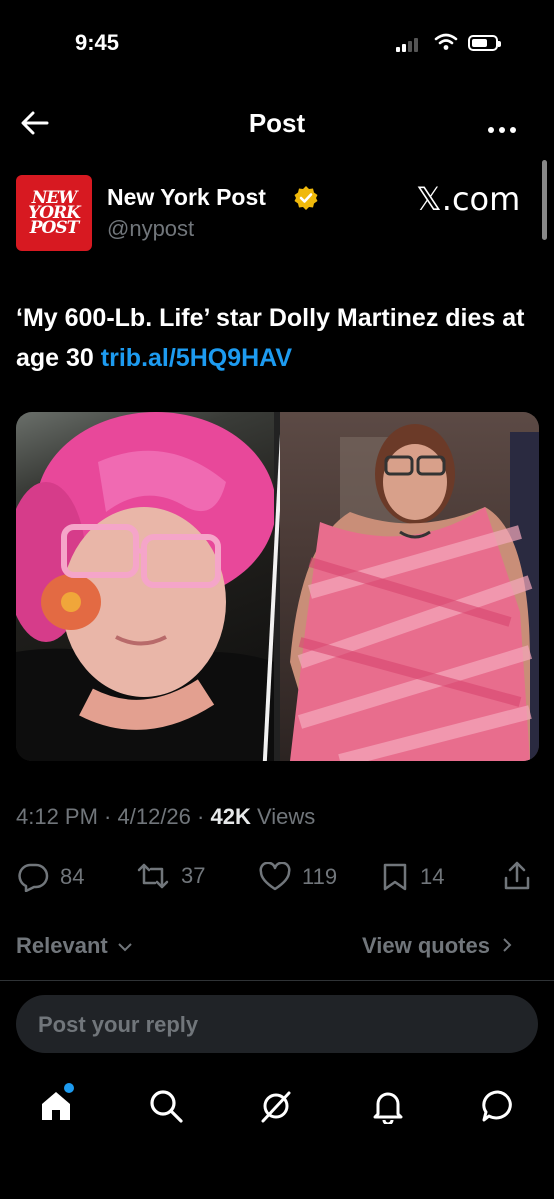 This screenshot has height=1199, width=554. I want to click on notifications-icon, so click(388, 1106).